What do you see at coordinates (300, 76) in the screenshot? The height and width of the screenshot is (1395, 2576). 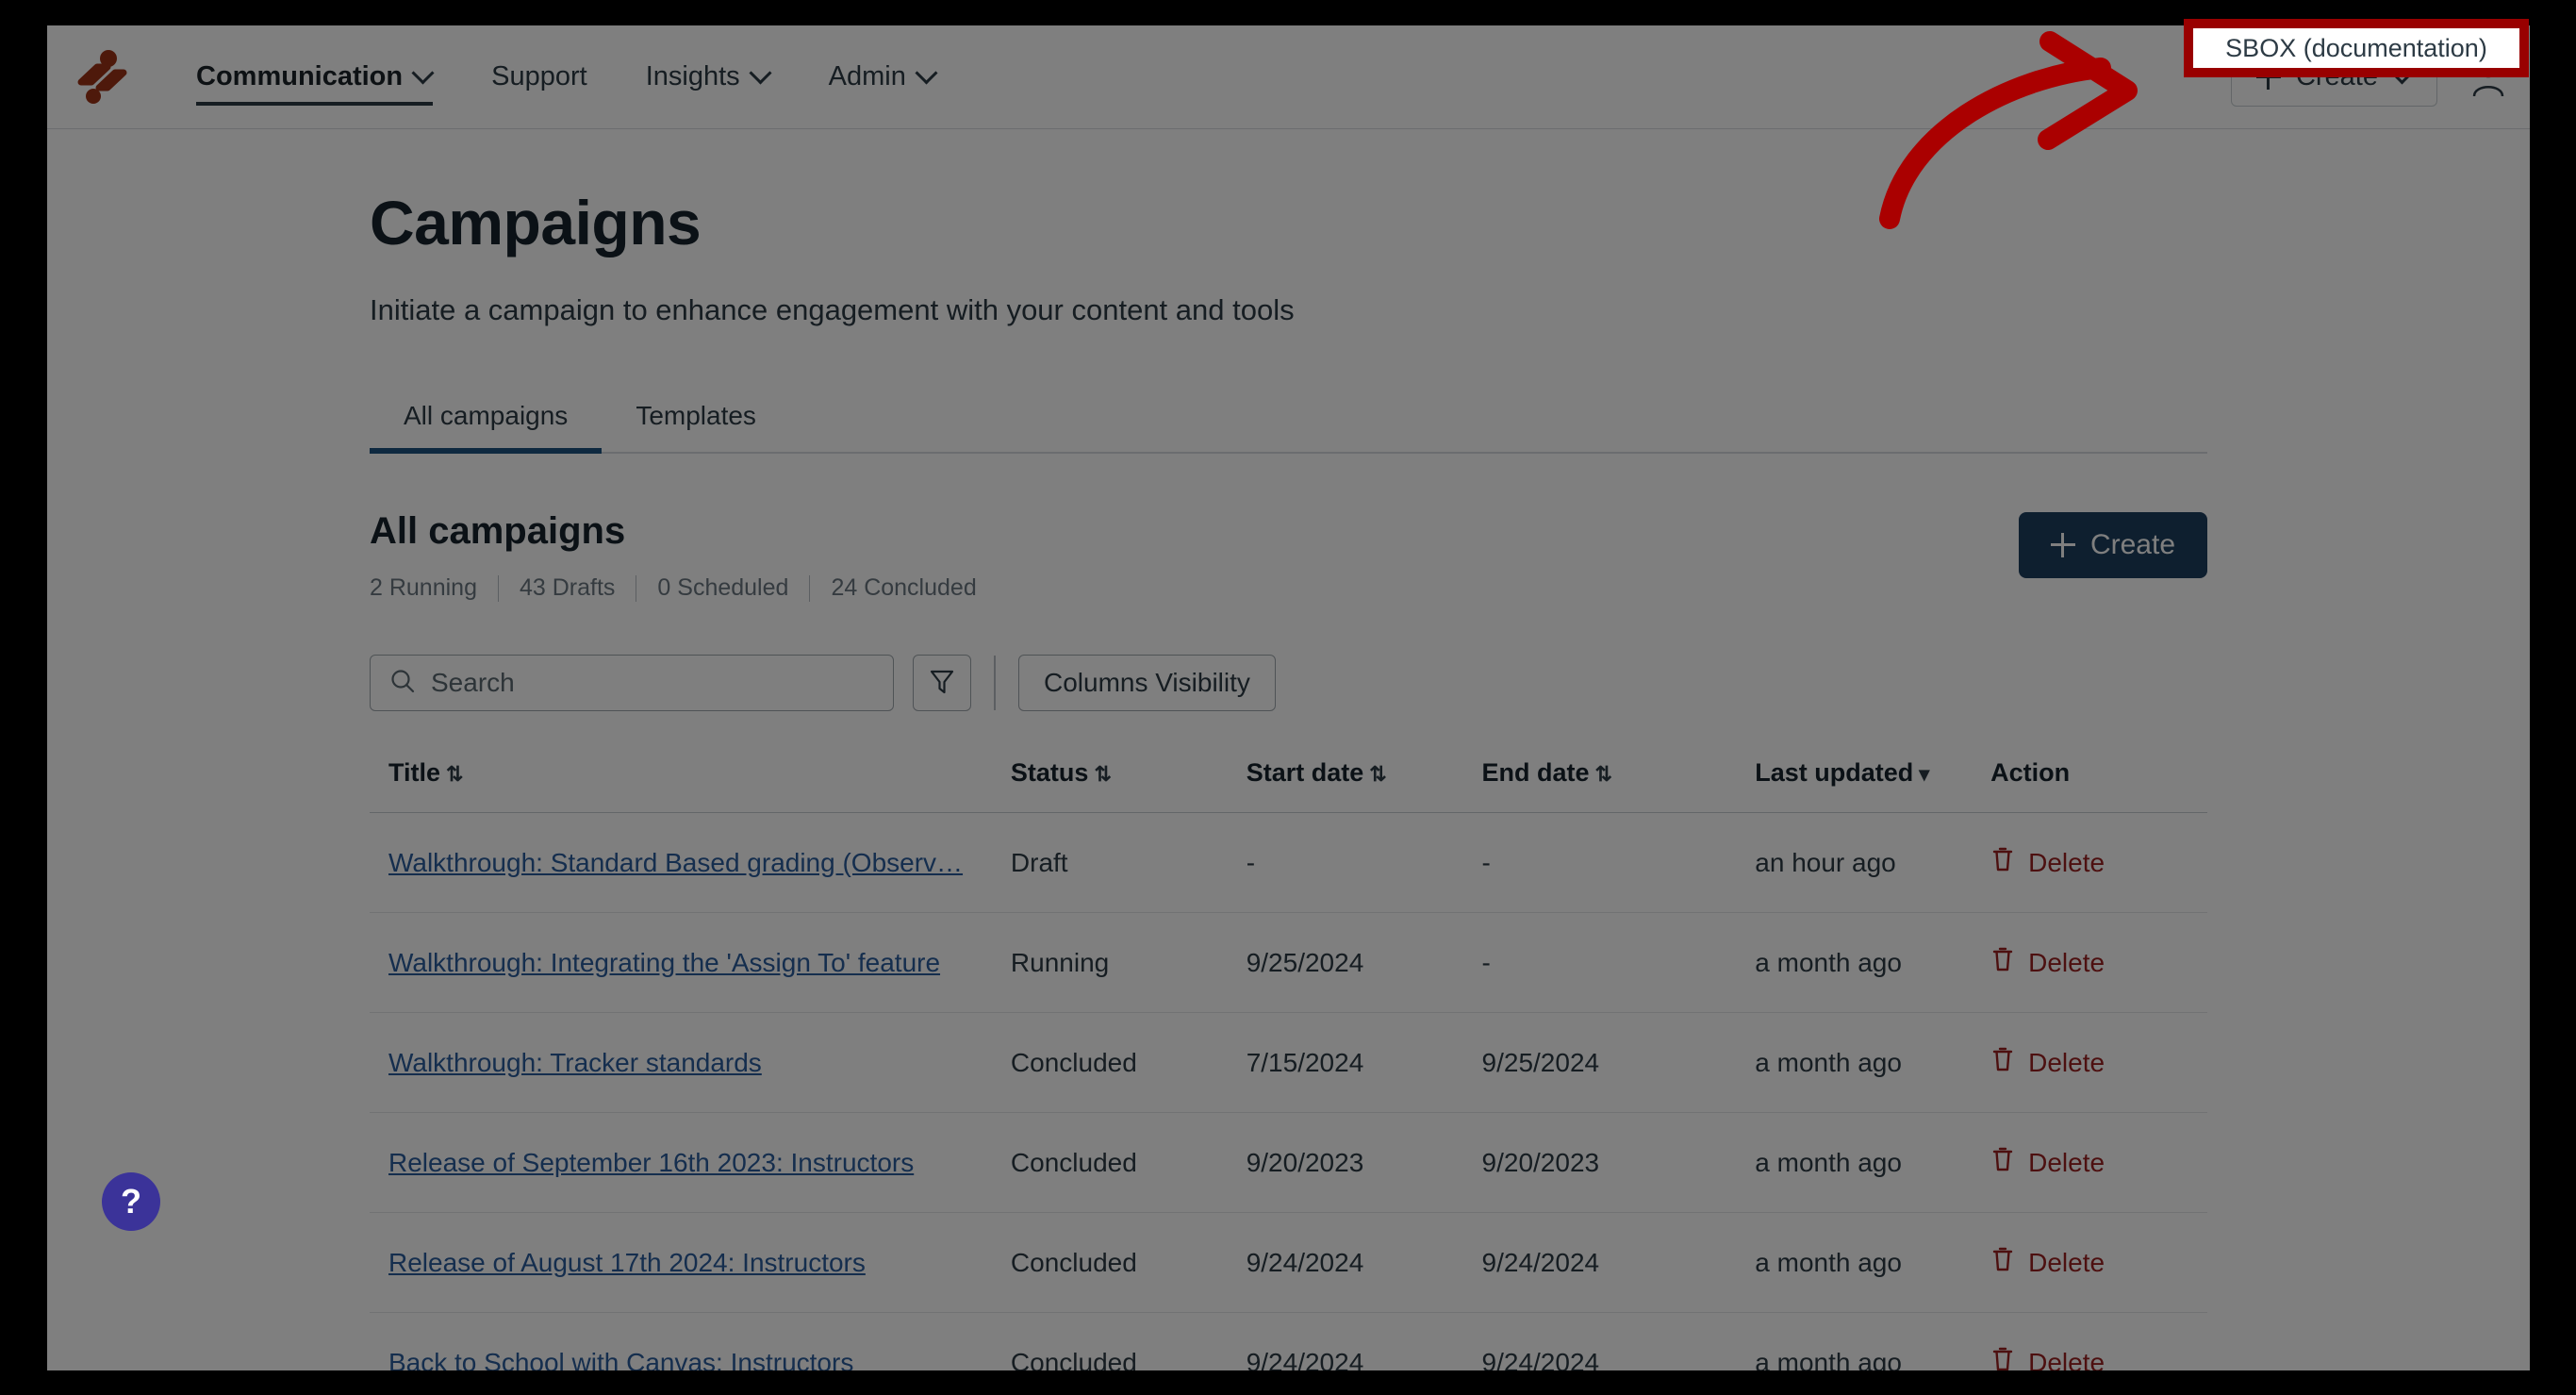 I see `nav-item-label: Communication` at bounding box center [300, 76].